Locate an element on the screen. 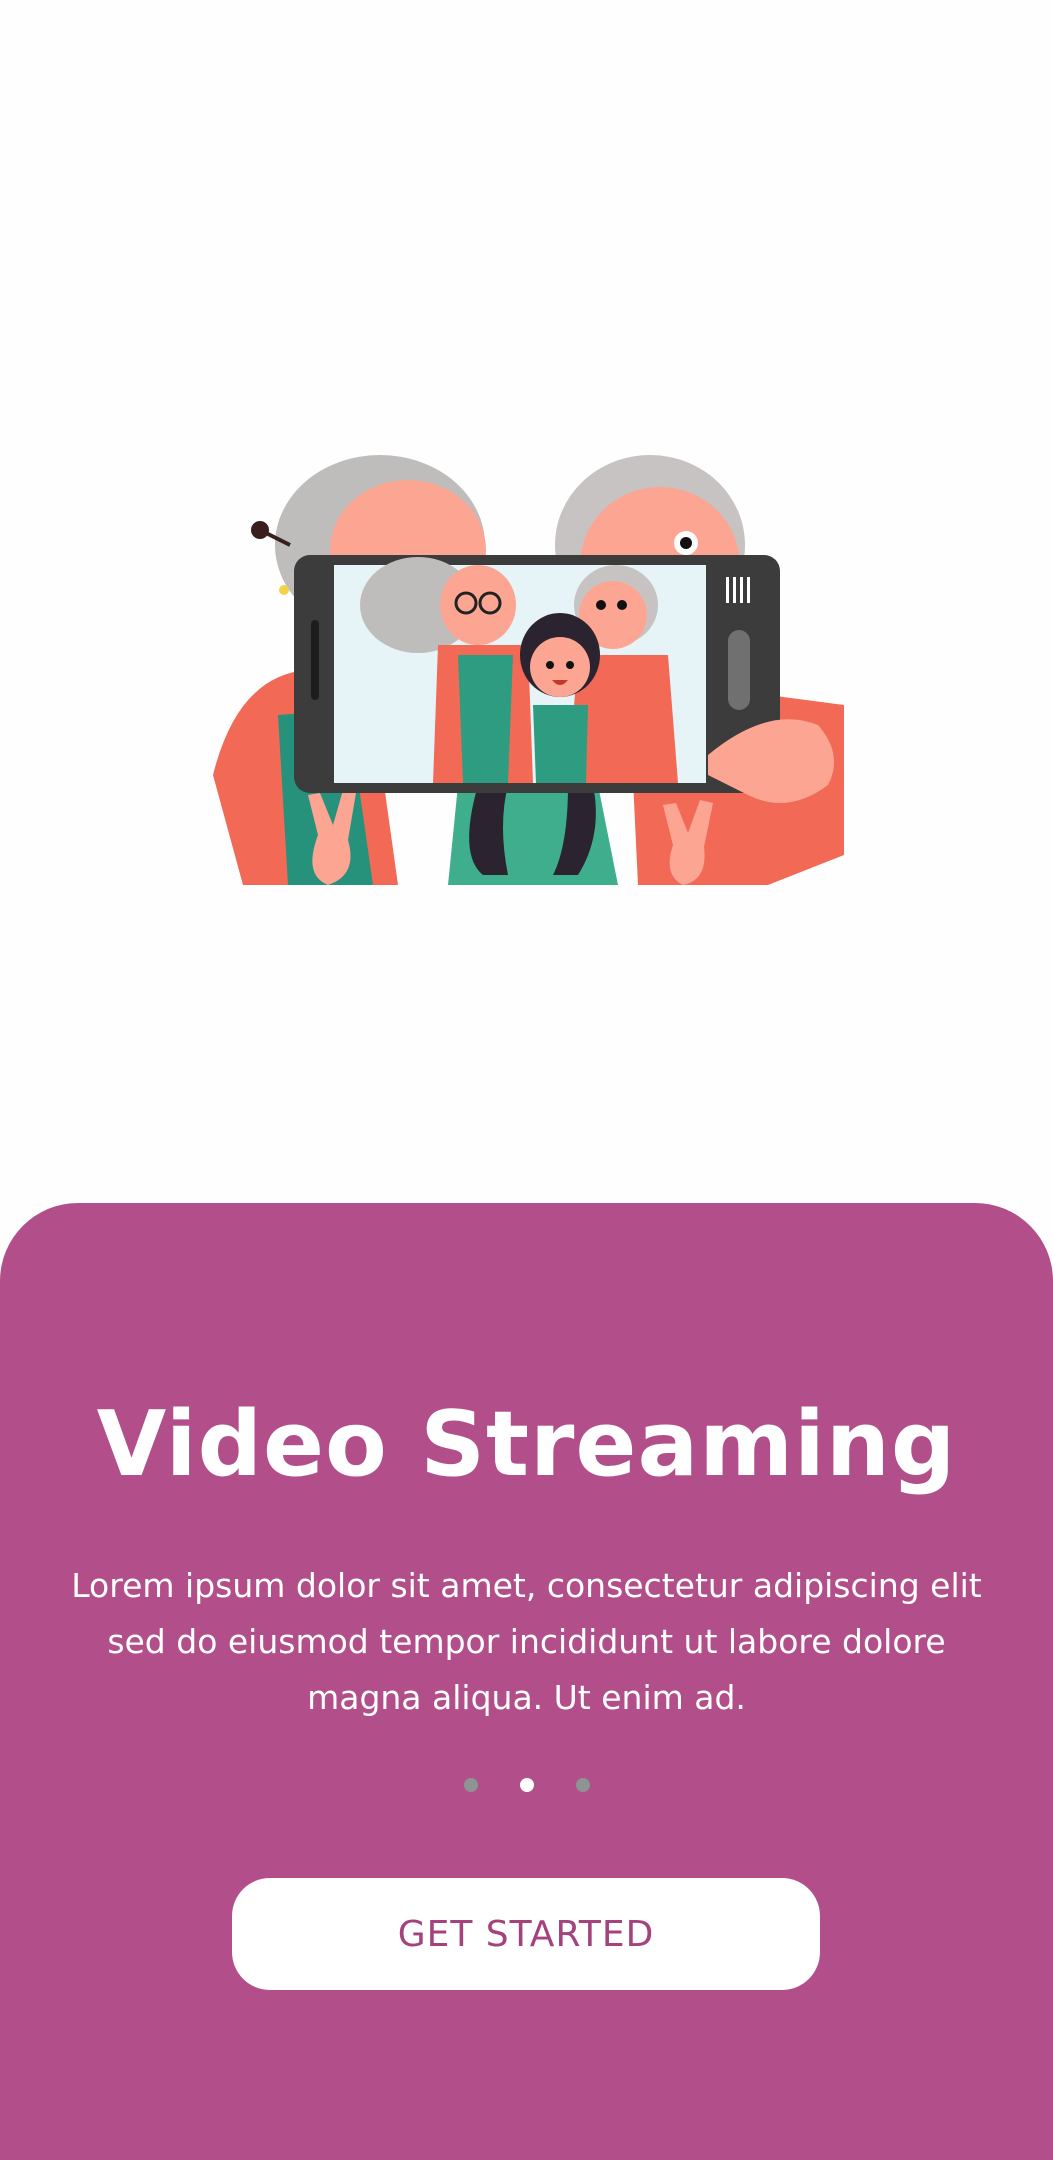 The width and height of the screenshot is (1053, 2160). page-title: Video Streaming is located at coordinates (526, 1445).